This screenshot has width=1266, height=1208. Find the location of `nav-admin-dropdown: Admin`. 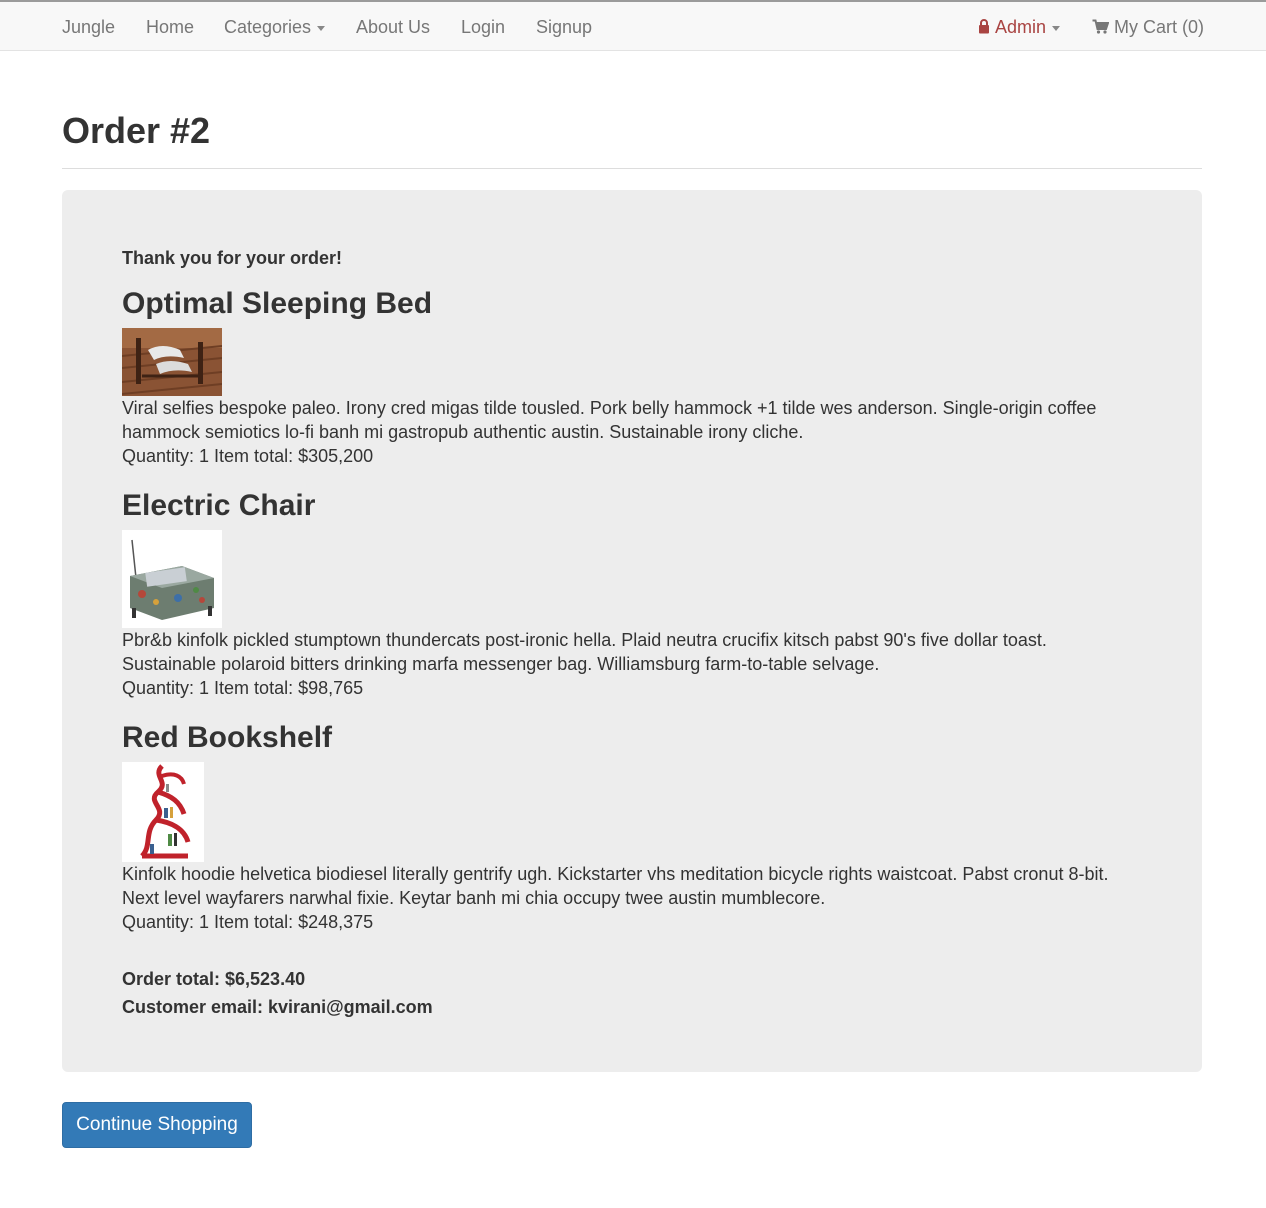

nav-admin-dropdown: Admin is located at coordinates (1019, 27).